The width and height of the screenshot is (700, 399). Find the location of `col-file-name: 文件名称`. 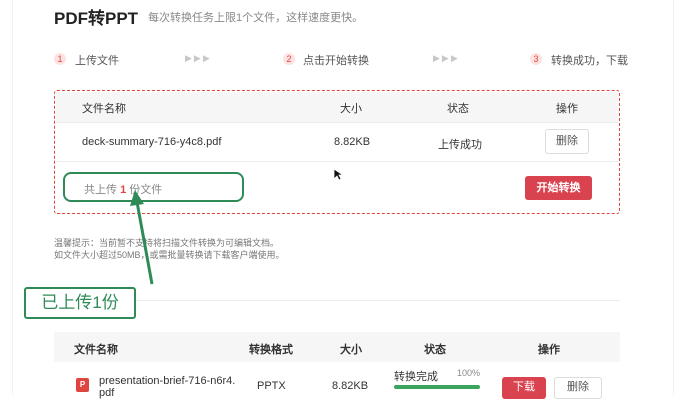

col-file-name: 文件名称 is located at coordinates (104, 109).